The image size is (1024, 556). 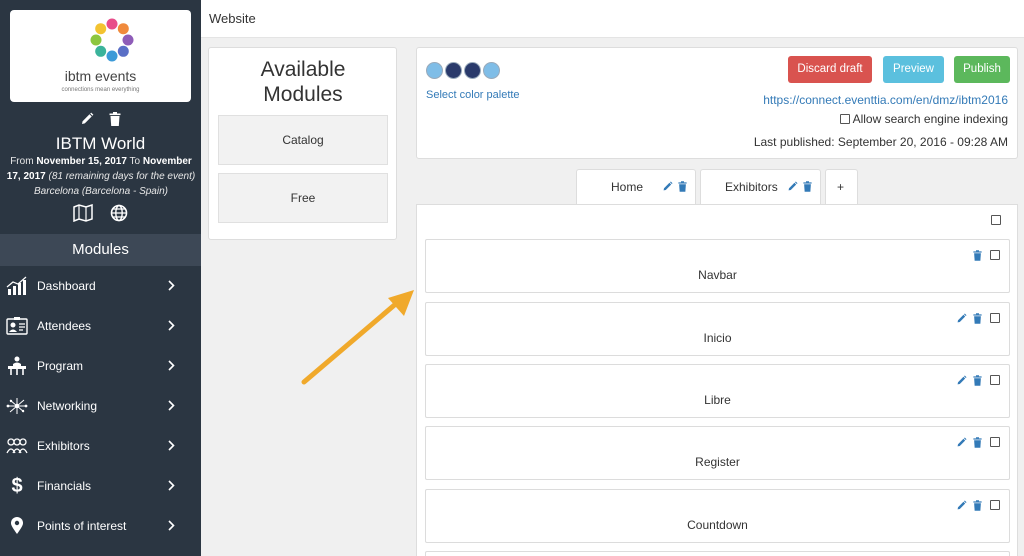 I want to click on section-navbar: Navbar, so click(x=717, y=266).